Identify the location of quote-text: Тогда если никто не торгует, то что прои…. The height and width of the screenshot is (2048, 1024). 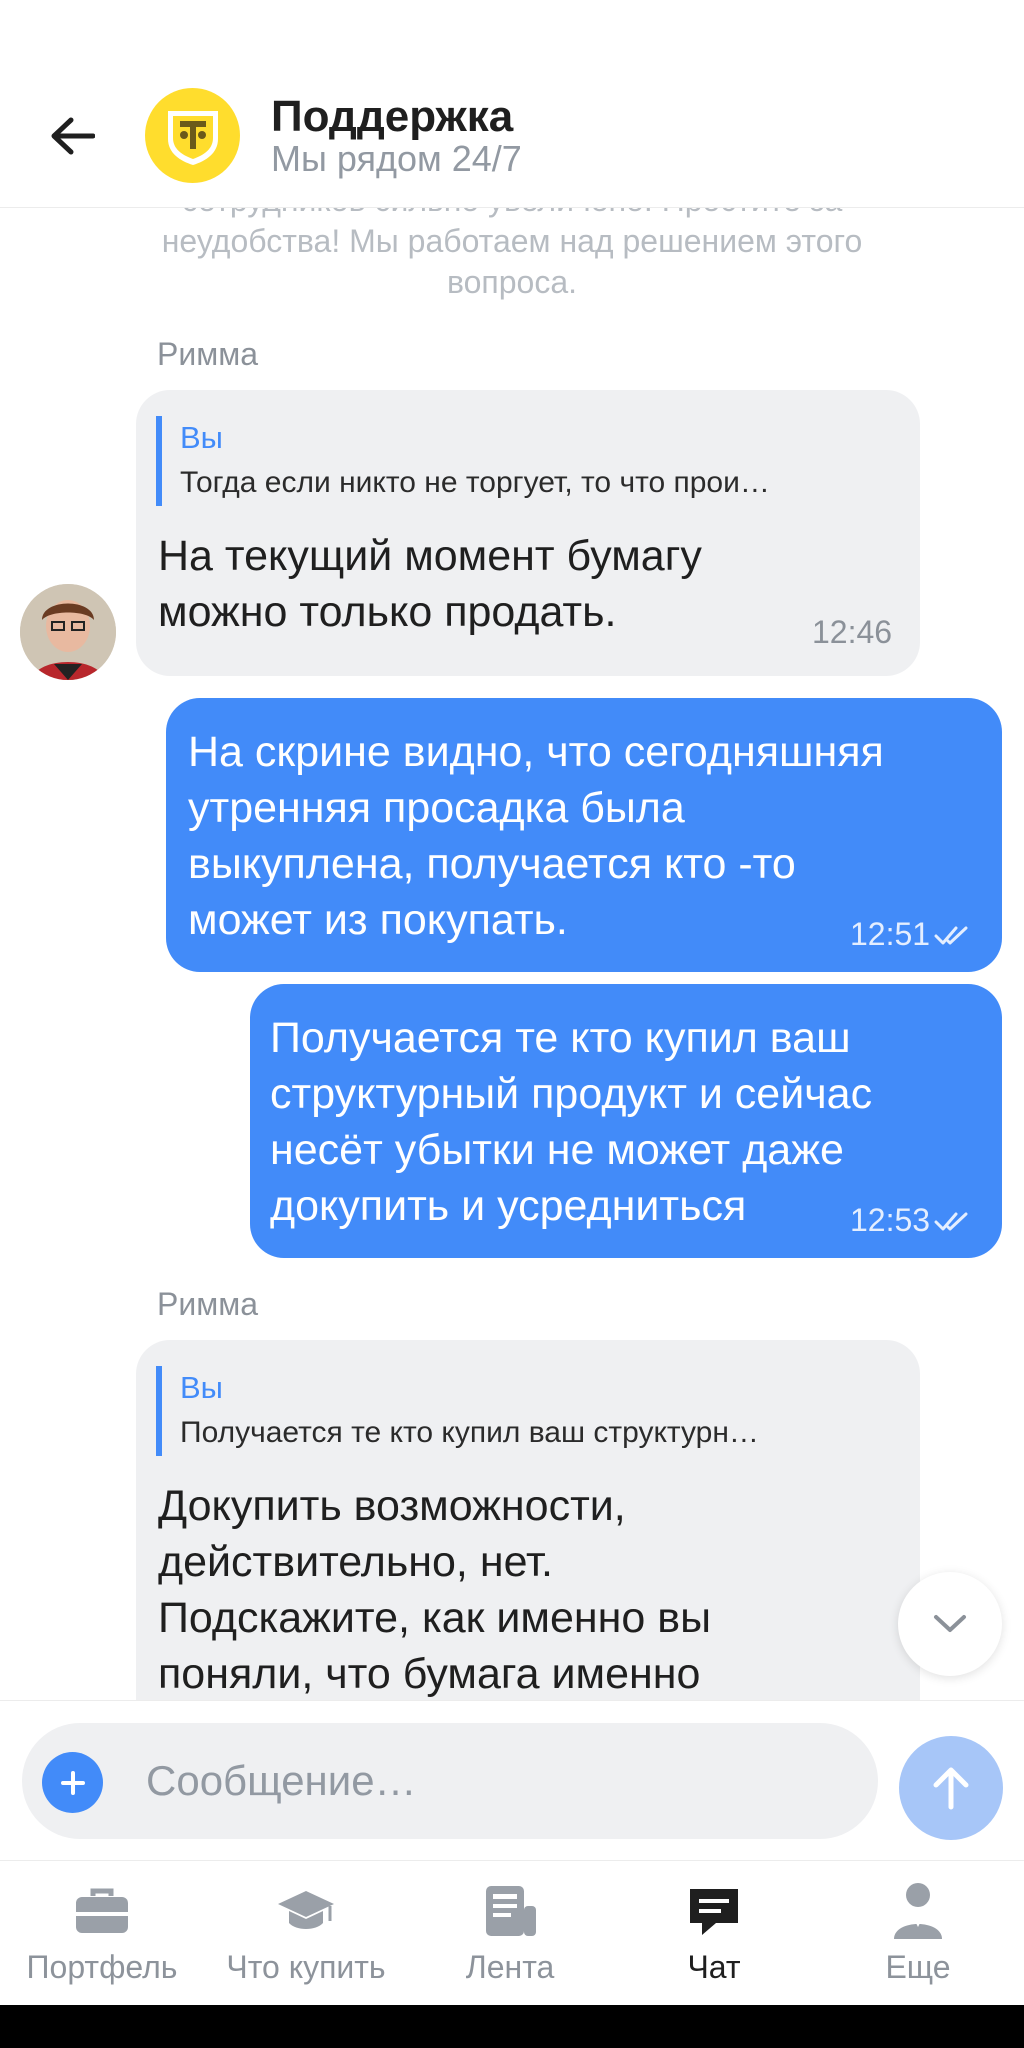
(475, 482).